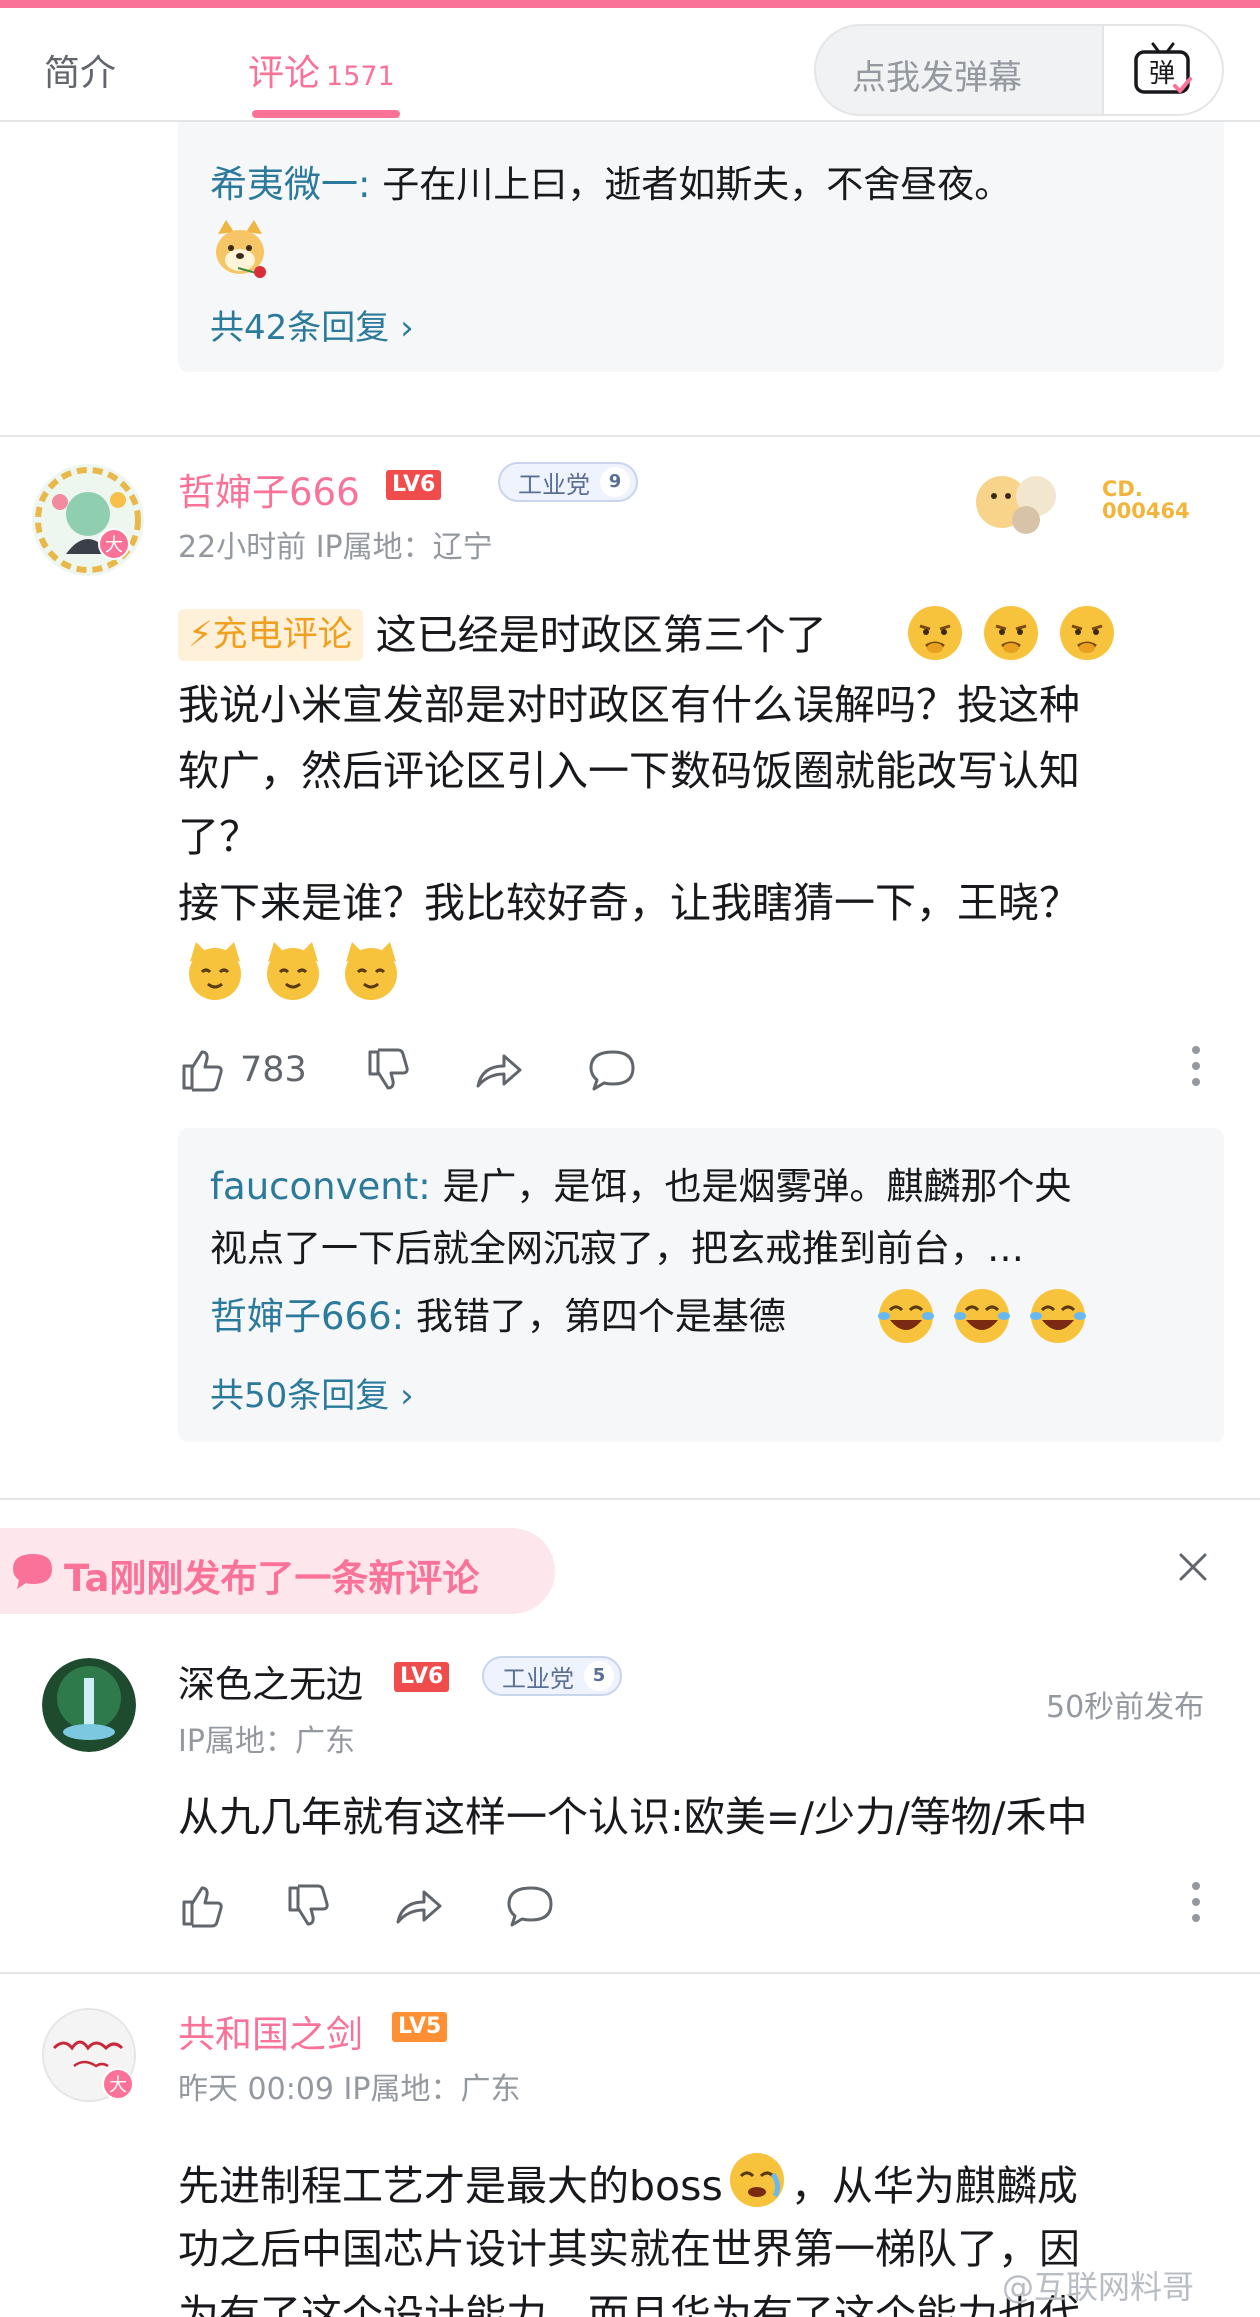  What do you see at coordinates (756, 2180) in the screenshot?
I see `tearful-emoji-icon` at bounding box center [756, 2180].